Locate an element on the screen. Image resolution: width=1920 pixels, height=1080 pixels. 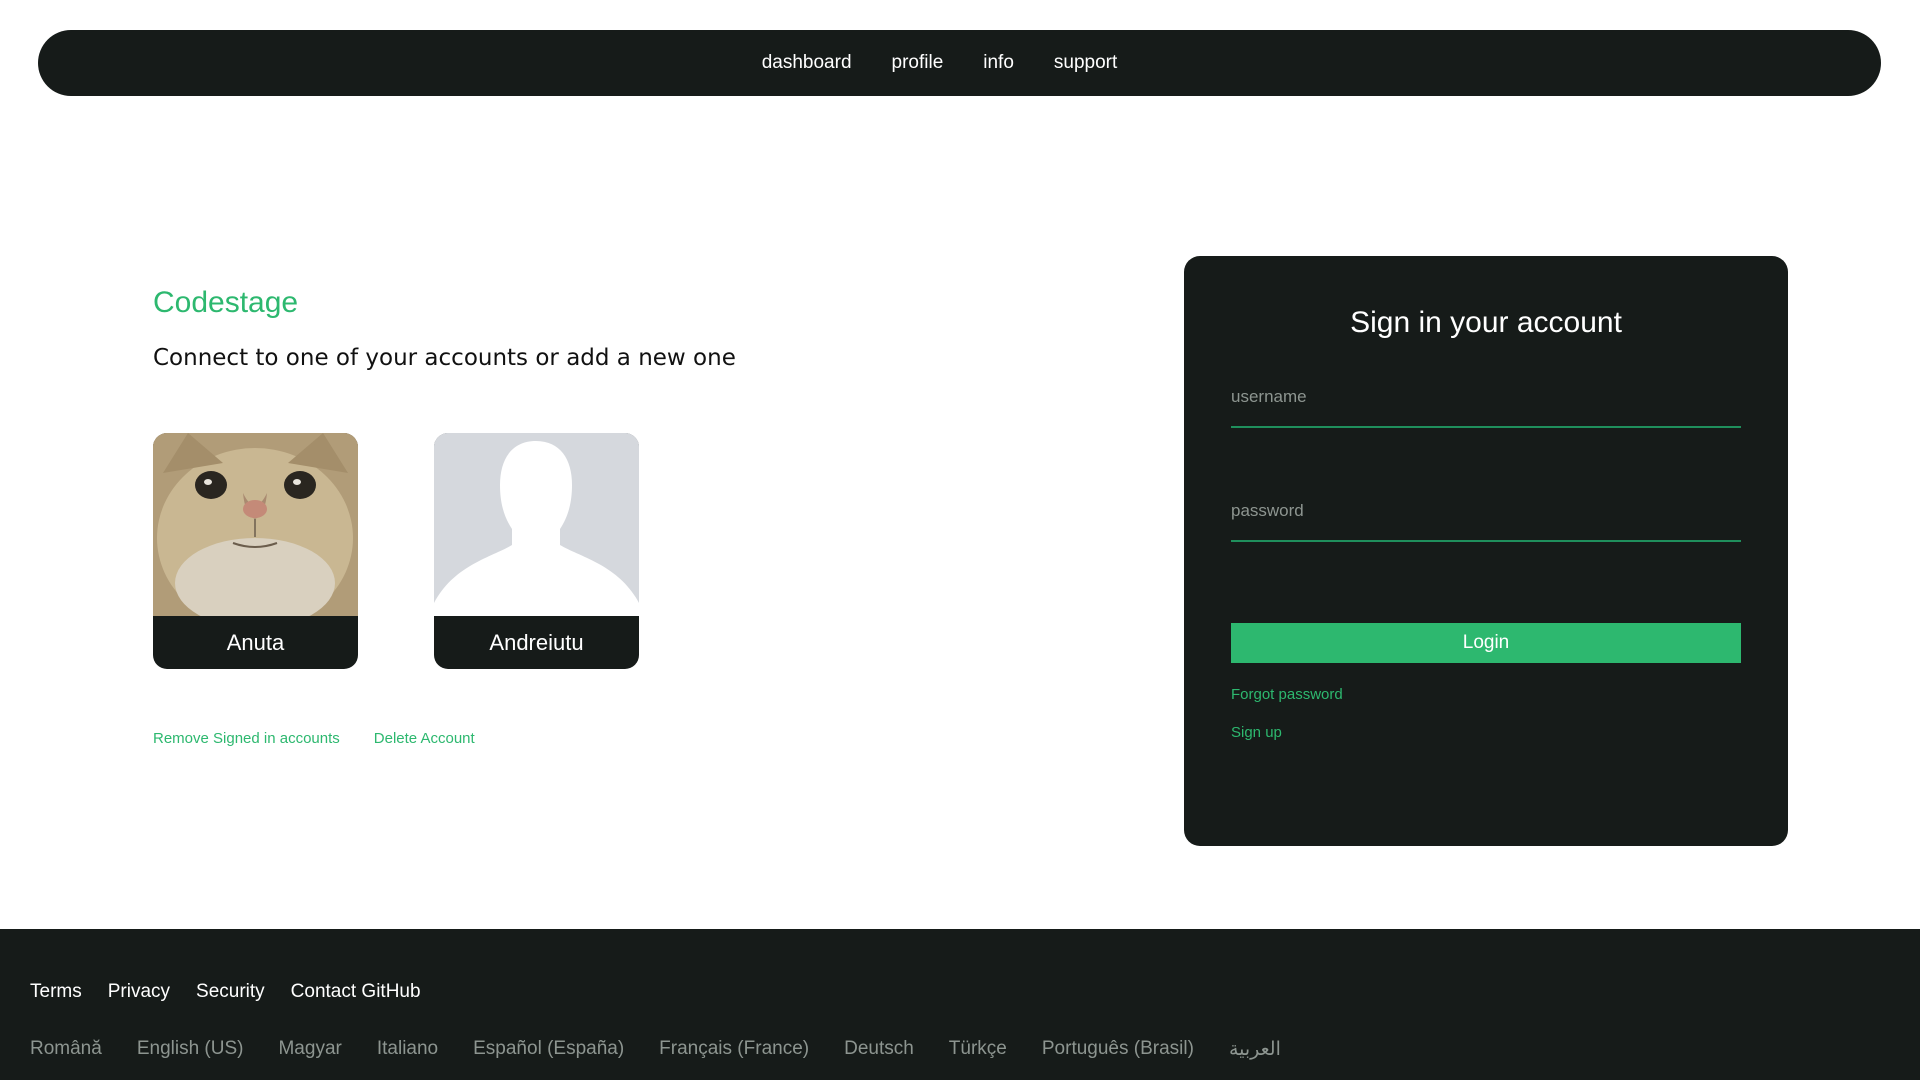
language-option: Magyar is located at coordinates (309, 1049).